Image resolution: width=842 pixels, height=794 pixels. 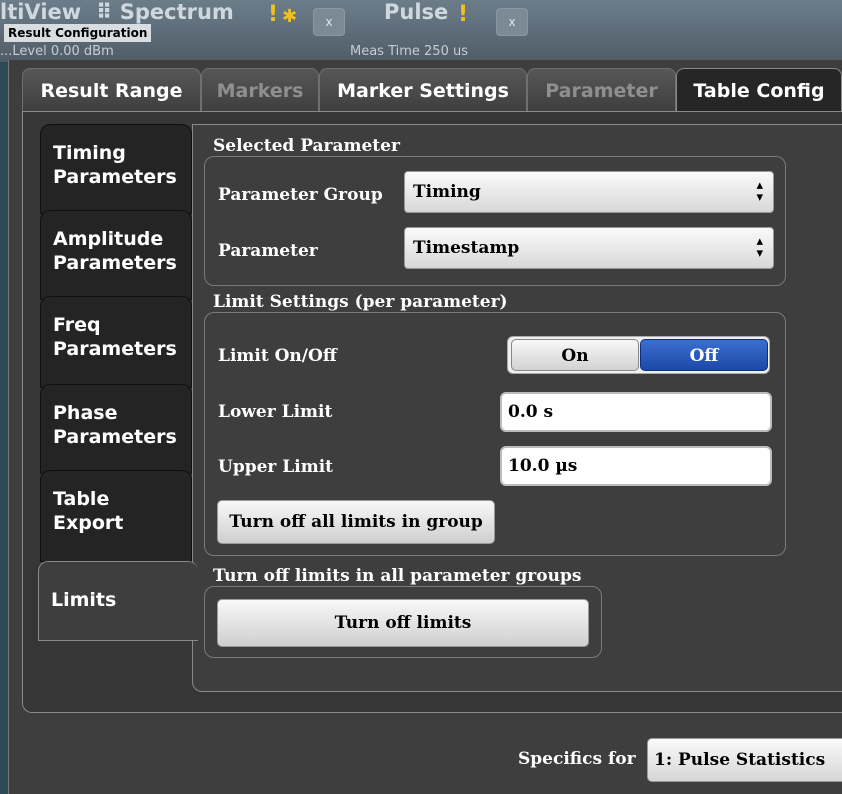 What do you see at coordinates (759, 92) in the screenshot?
I see `tab-table-config: Table Config` at bounding box center [759, 92].